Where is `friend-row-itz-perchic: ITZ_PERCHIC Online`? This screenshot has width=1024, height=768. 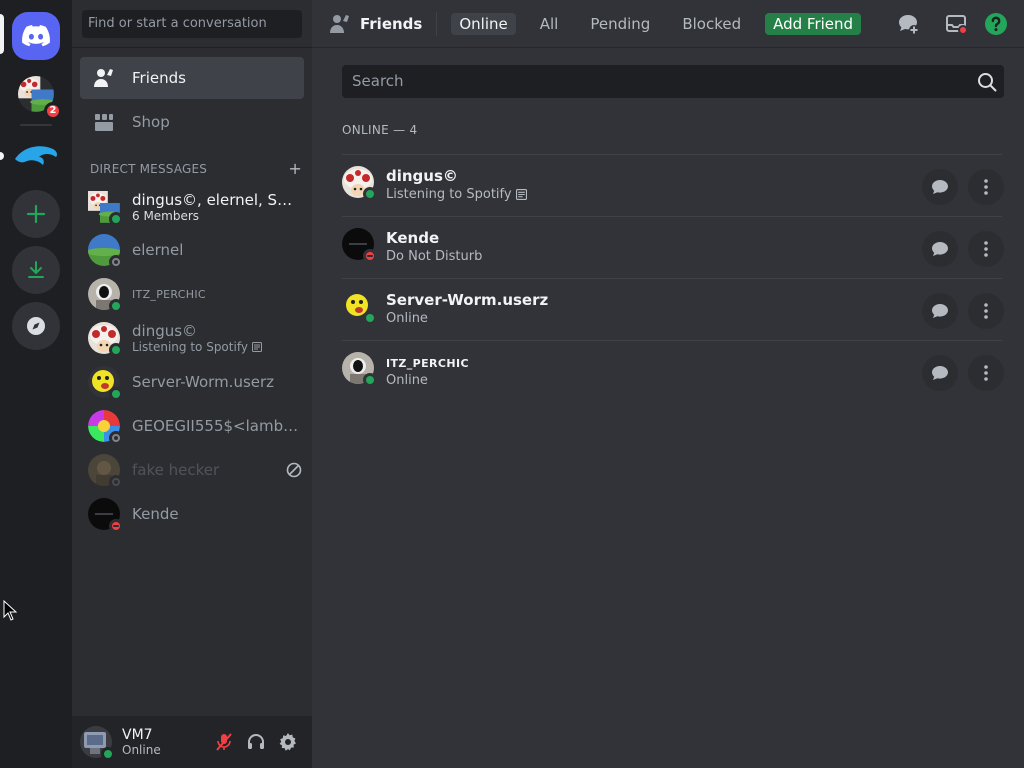 friend-row-itz-perchic: ITZ_PERCHIC Online is located at coordinates (673, 371).